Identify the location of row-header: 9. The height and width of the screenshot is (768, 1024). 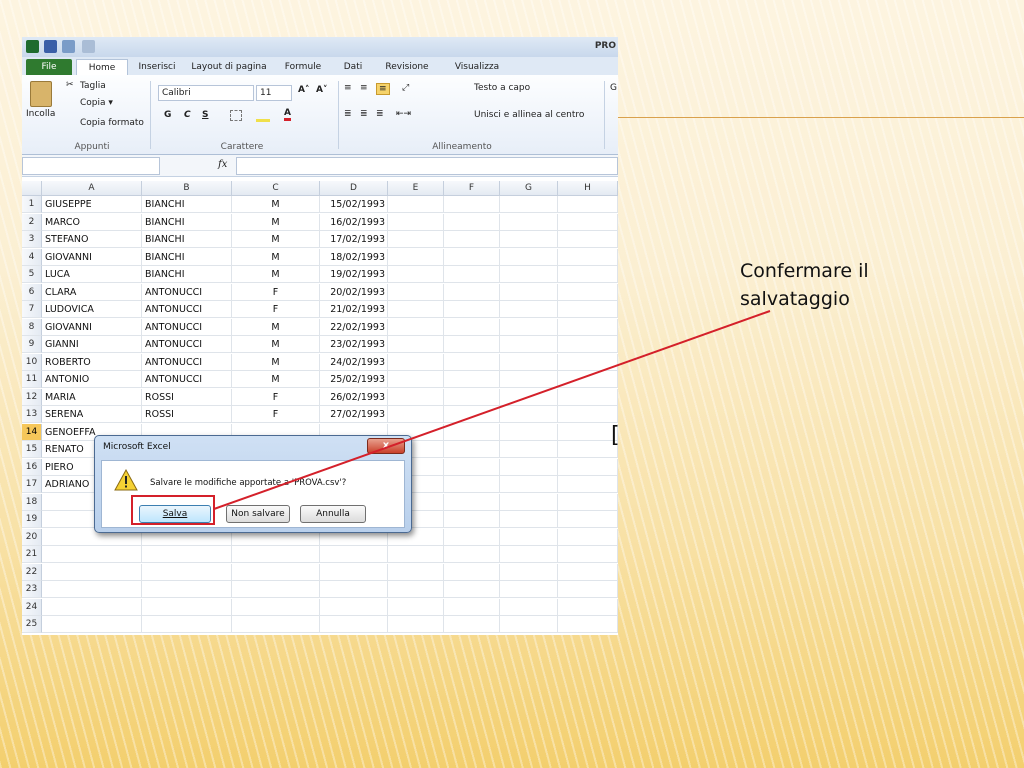
(32, 344).